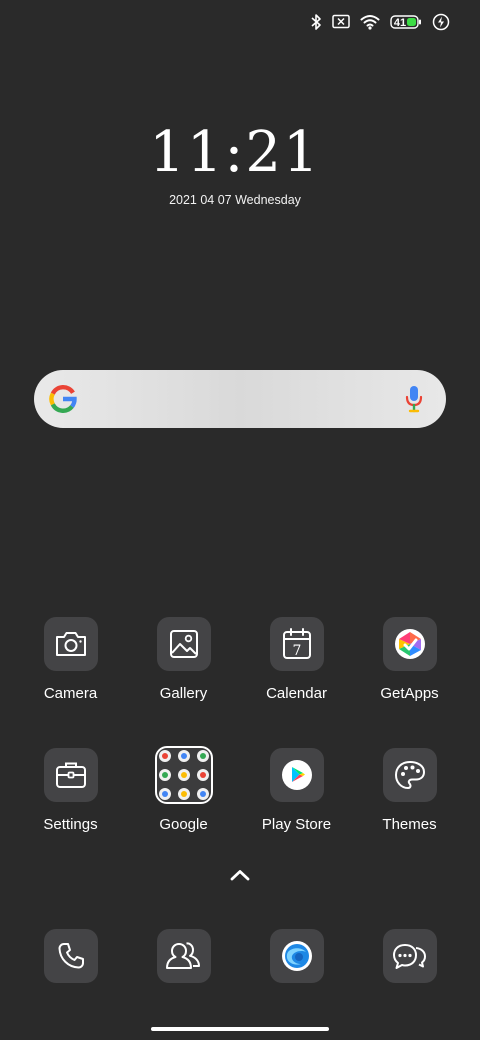  Describe the element at coordinates (341, 21) in the screenshot. I see `no-sim-icon` at that location.